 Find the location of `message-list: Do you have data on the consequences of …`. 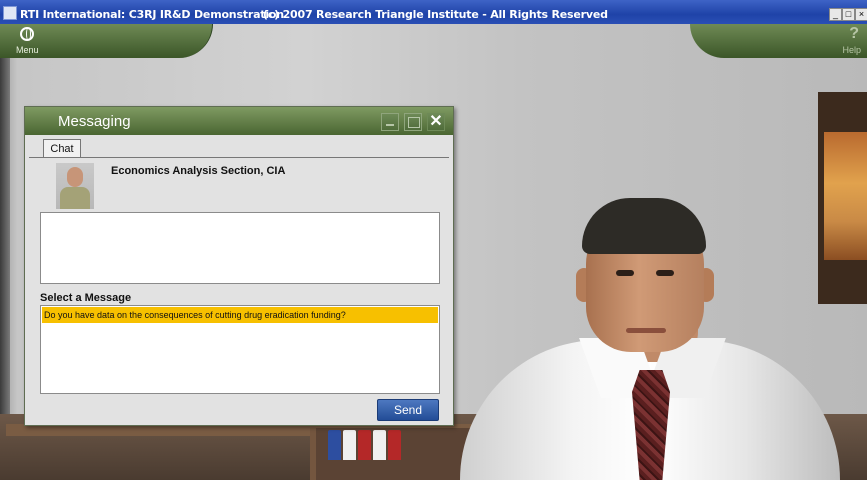

message-list: Do you have data on the consequences of … is located at coordinates (240, 349).